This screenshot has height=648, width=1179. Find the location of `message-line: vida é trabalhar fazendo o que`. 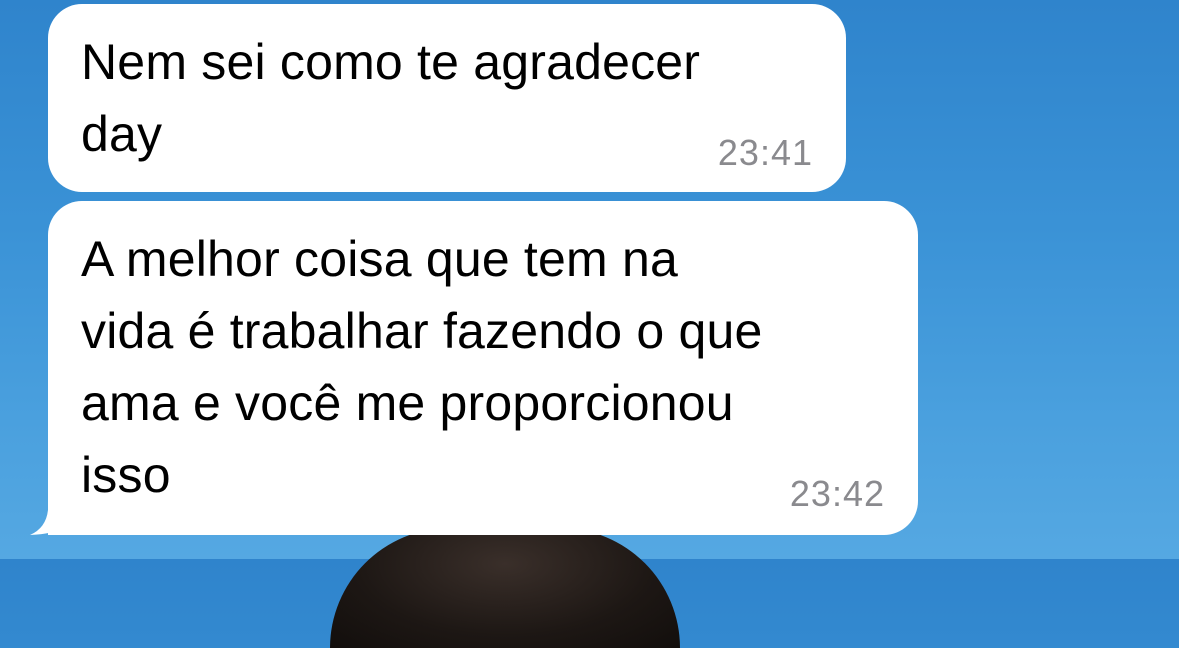

message-line: vida é trabalhar fazendo o que is located at coordinates (422, 331).